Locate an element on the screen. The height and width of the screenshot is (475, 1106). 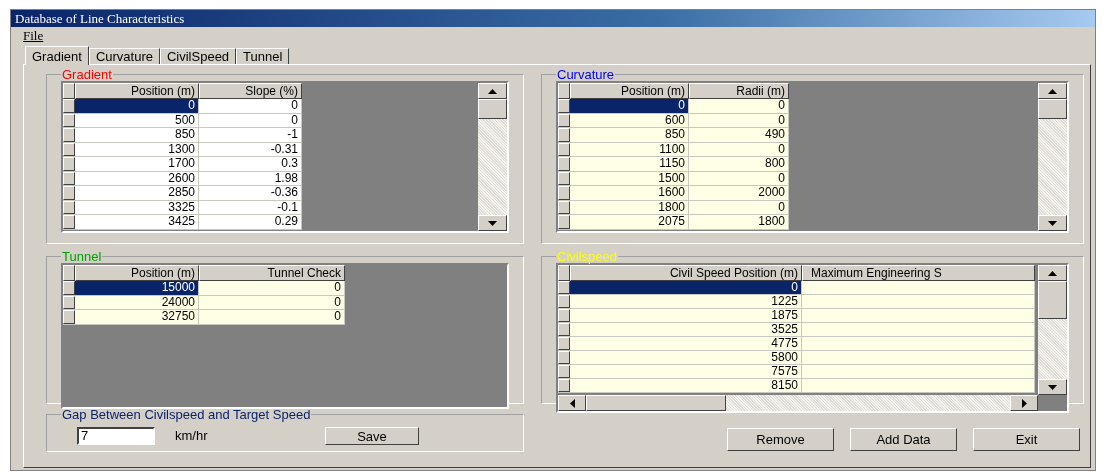
group-title: Tunnel is located at coordinates (82, 256).